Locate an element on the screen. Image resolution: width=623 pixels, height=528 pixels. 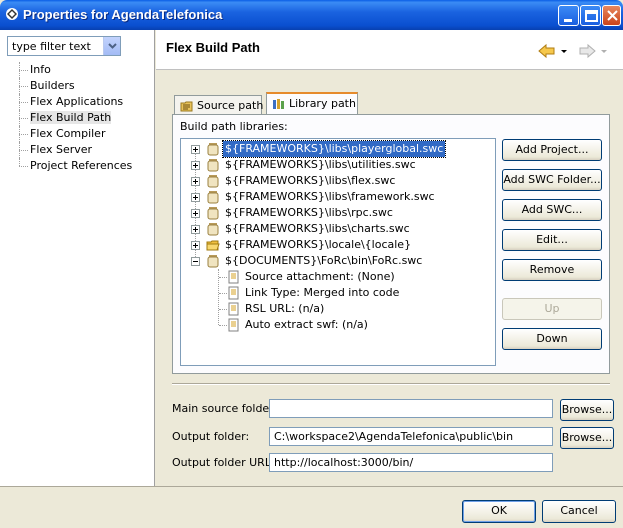
app-icon is located at coordinates (12, 14).